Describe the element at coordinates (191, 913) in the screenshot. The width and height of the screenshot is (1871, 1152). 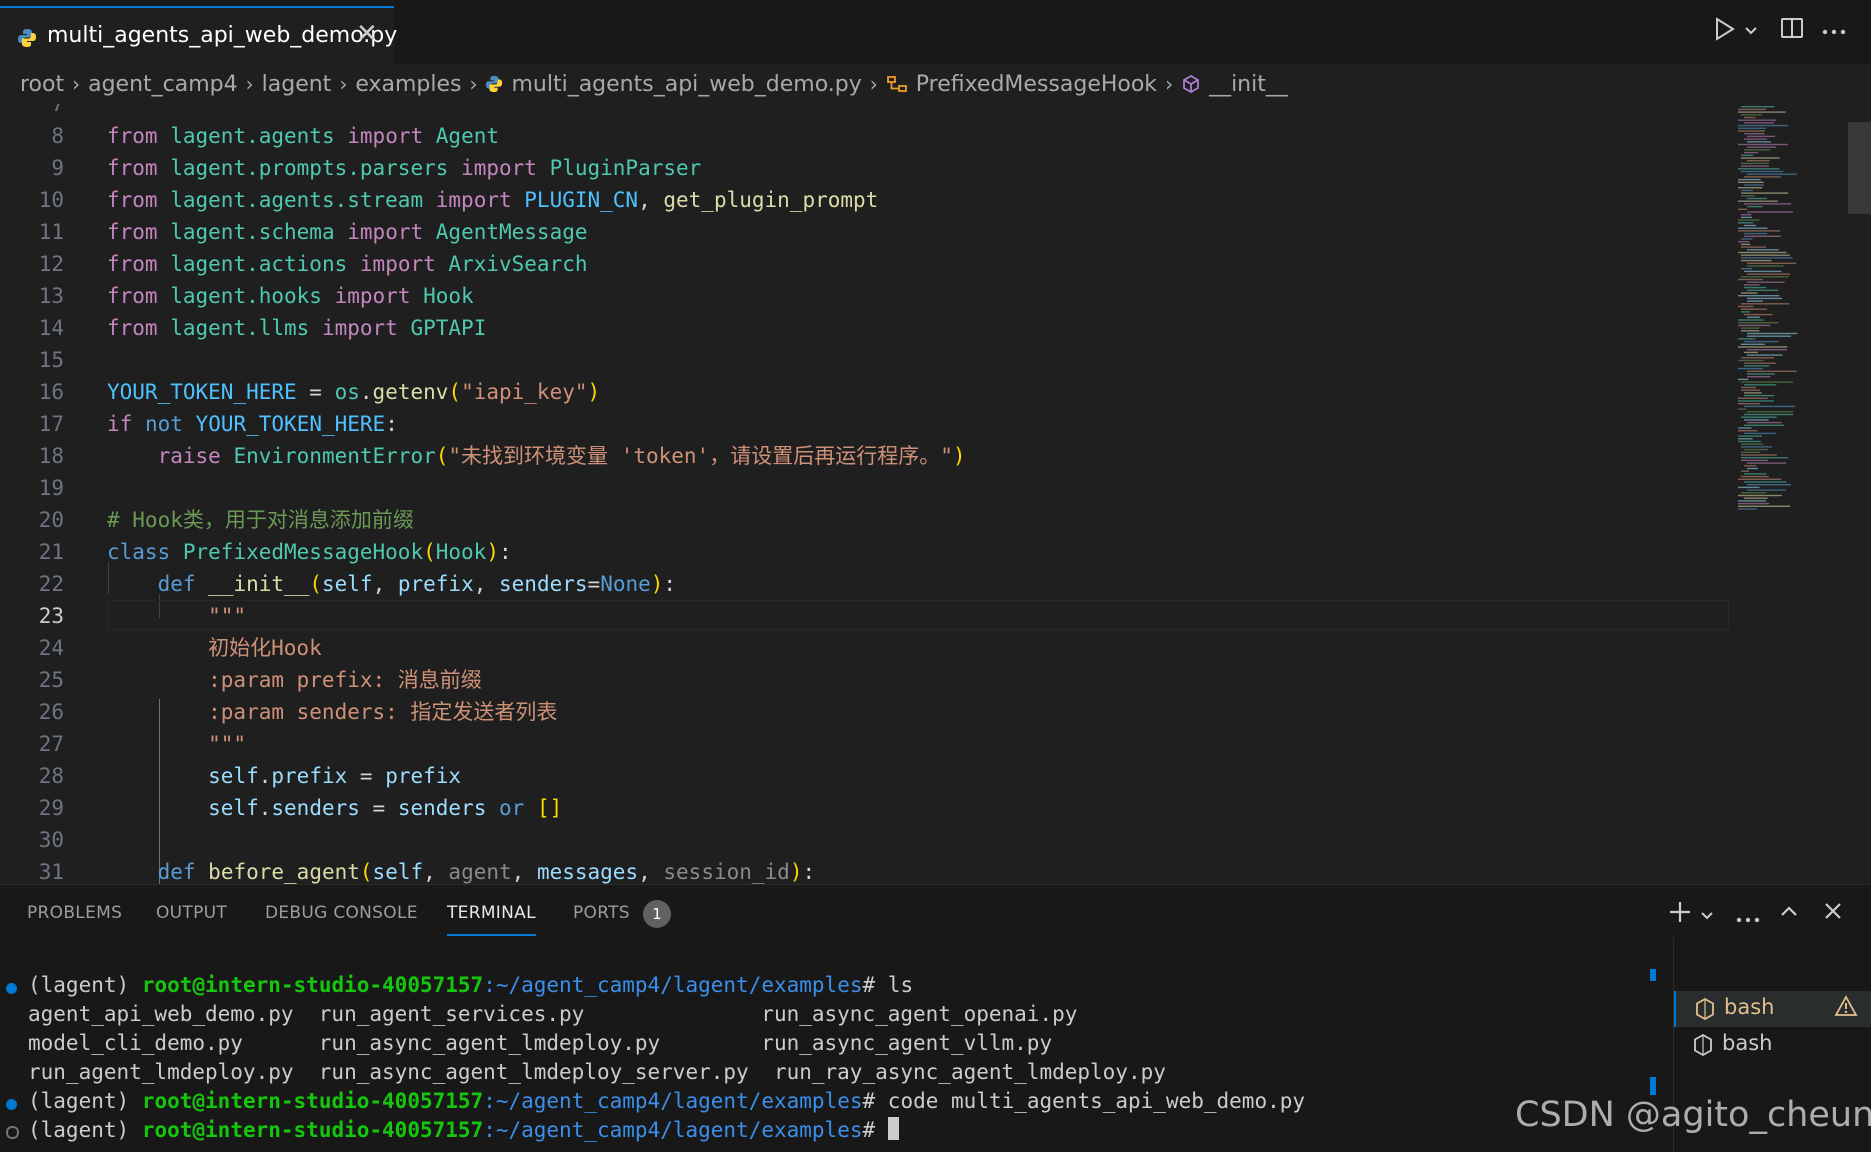
I see `tab-output: OUTPUT` at that location.